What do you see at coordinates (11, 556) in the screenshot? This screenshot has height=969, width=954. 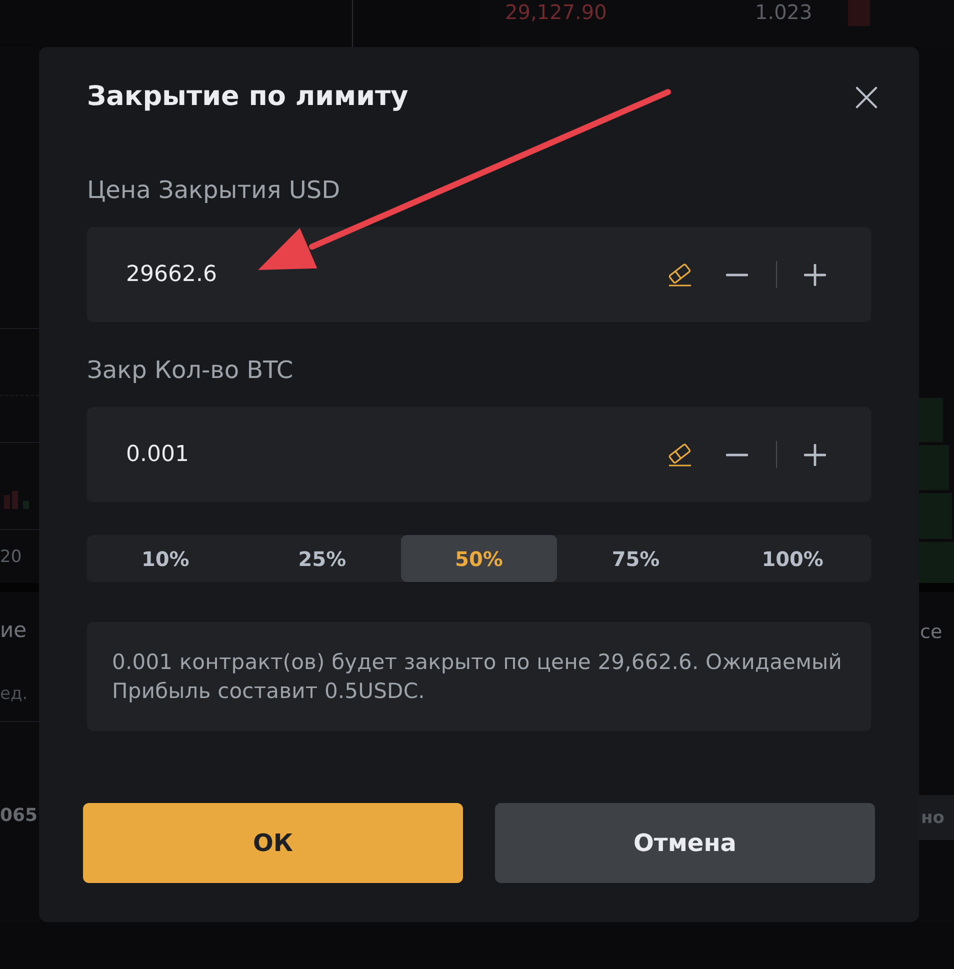 I see `axis-label: 20` at bounding box center [11, 556].